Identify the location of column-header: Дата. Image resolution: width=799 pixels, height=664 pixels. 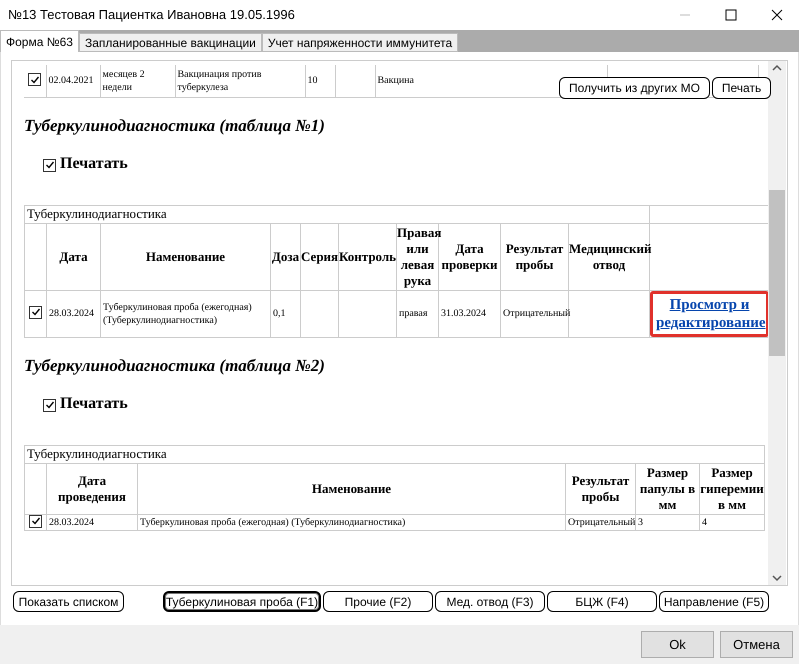
(73, 256).